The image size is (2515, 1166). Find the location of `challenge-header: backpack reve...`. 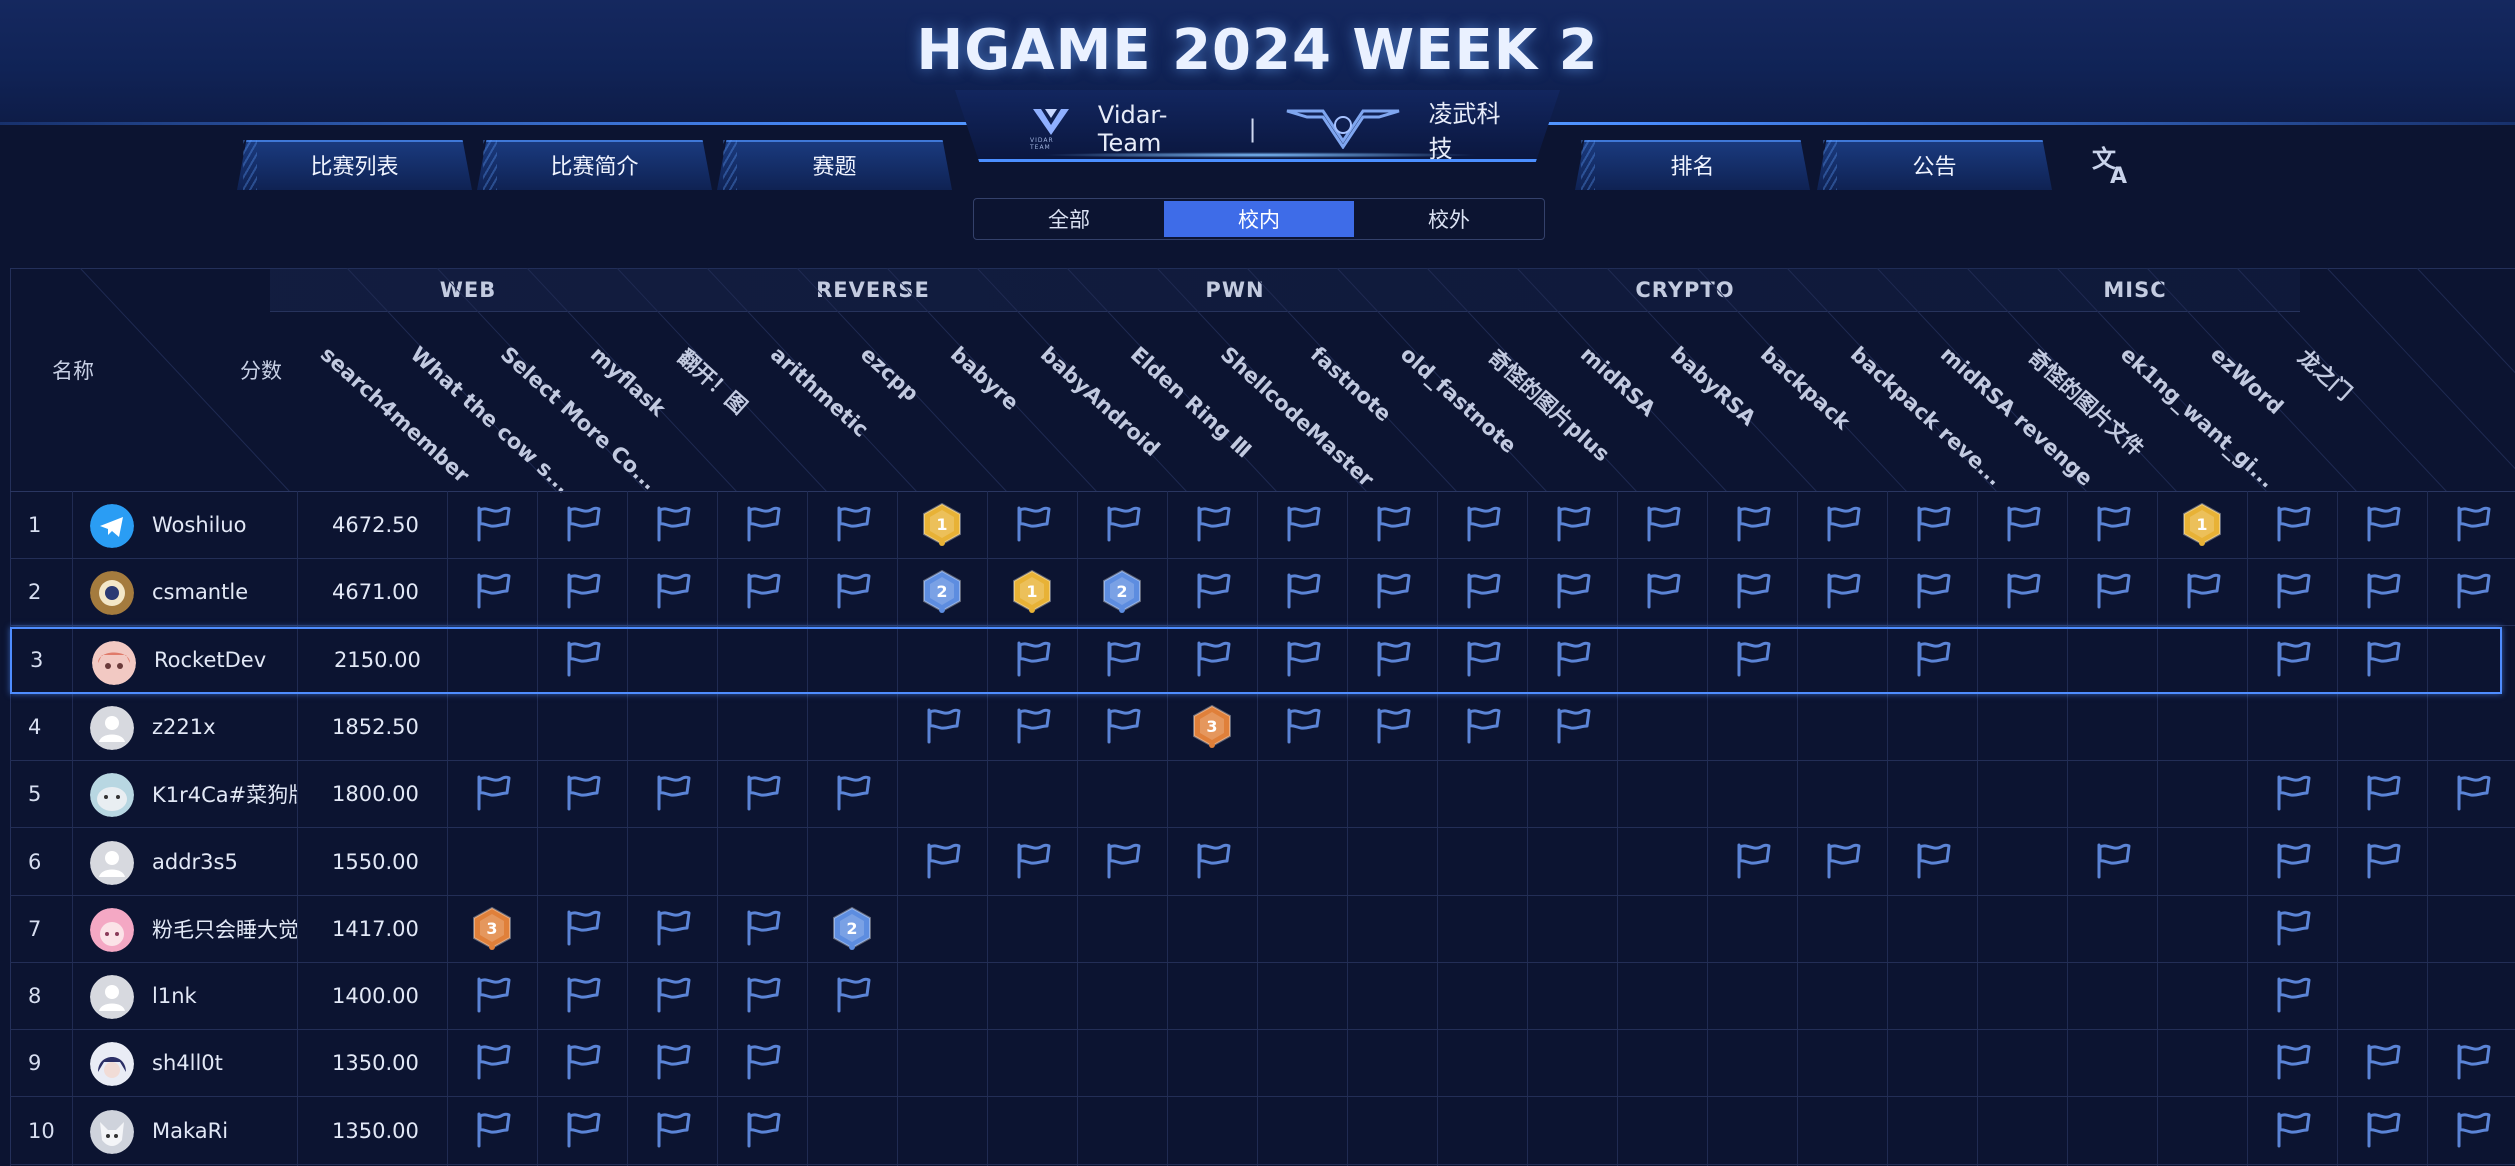

challenge-header: backpack reve... is located at coordinates (1926, 406).